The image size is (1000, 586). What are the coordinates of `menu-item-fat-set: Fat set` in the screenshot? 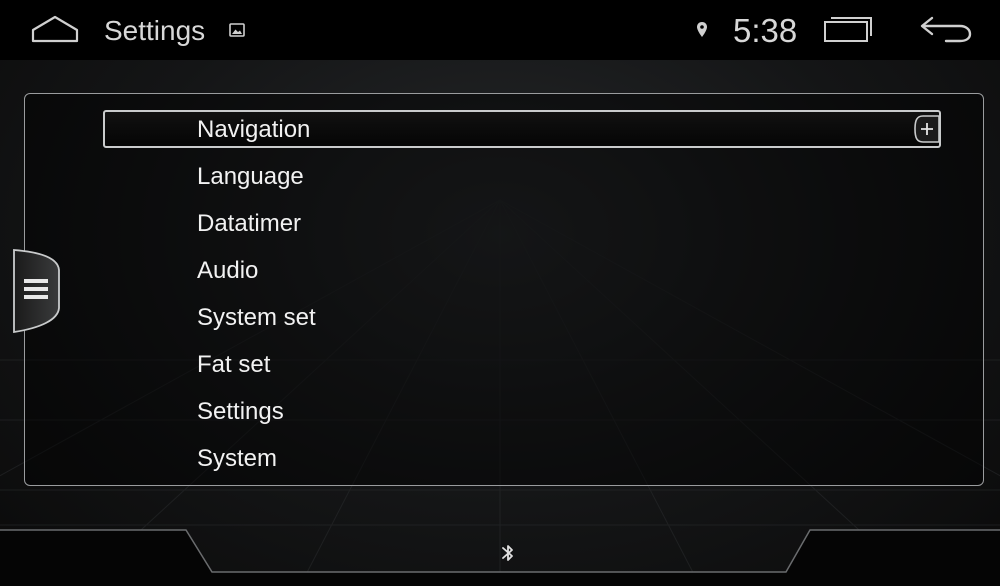 It's located at (522, 368).